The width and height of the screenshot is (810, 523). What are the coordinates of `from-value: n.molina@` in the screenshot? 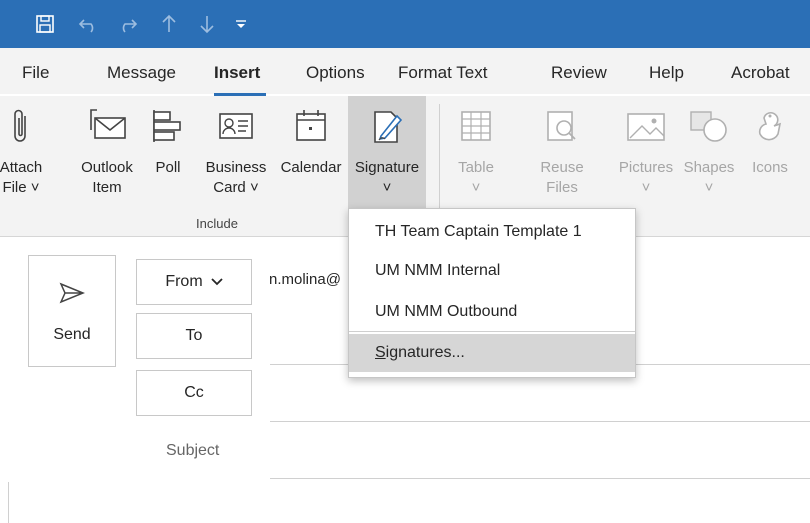 It's located at (305, 279).